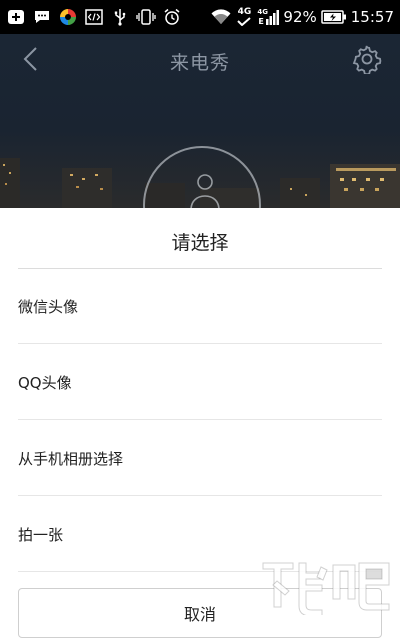  Describe the element at coordinates (221, 17) in the screenshot. I see `wifi-icon` at that location.